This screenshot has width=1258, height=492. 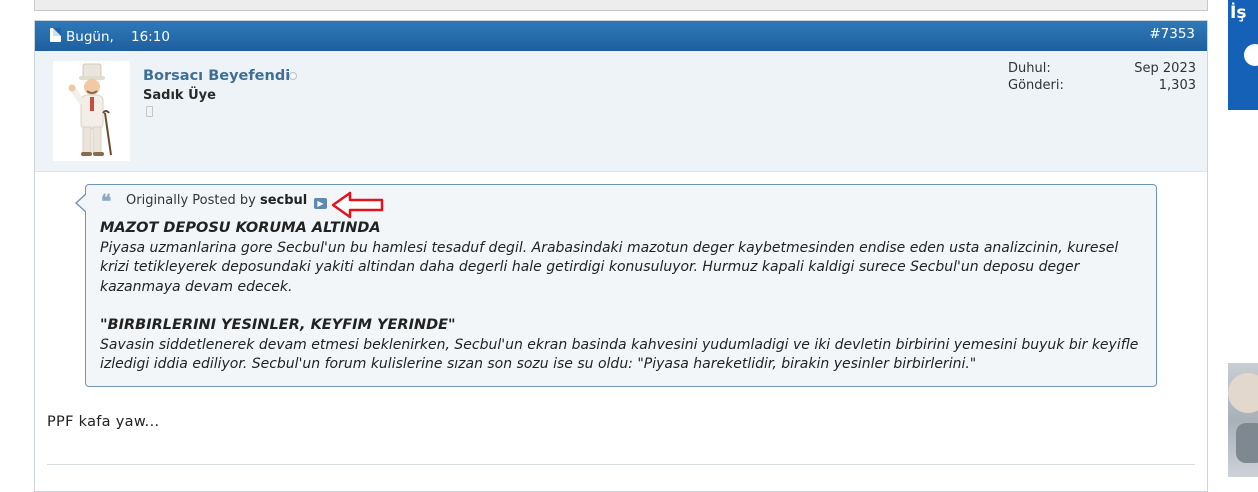 I want to click on post-count-label: Gönderi:, so click(x=1036, y=85).